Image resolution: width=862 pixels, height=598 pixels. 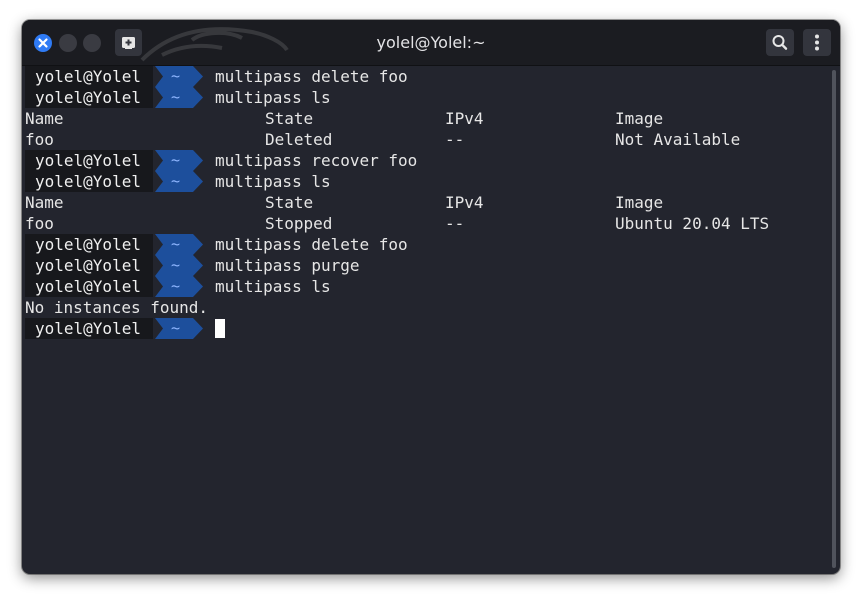 I want to click on table-row: foo Deleted -- Not Available, so click(x=425, y=139).